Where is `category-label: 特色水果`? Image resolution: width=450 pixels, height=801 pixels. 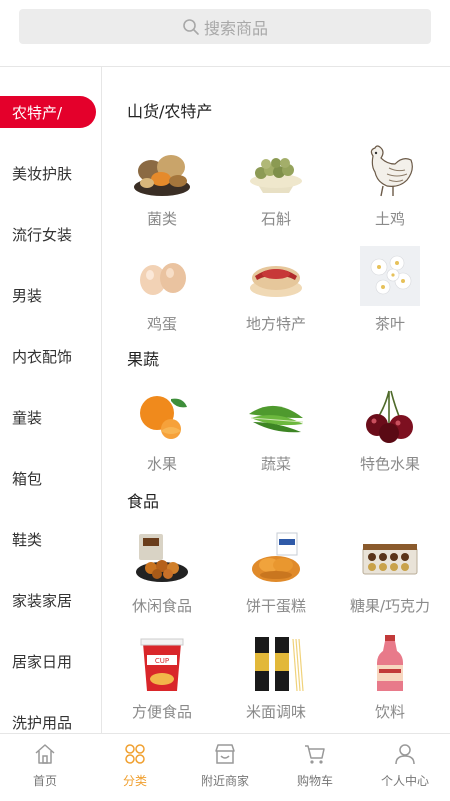 category-label: 特色水果 is located at coordinates (389, 464).